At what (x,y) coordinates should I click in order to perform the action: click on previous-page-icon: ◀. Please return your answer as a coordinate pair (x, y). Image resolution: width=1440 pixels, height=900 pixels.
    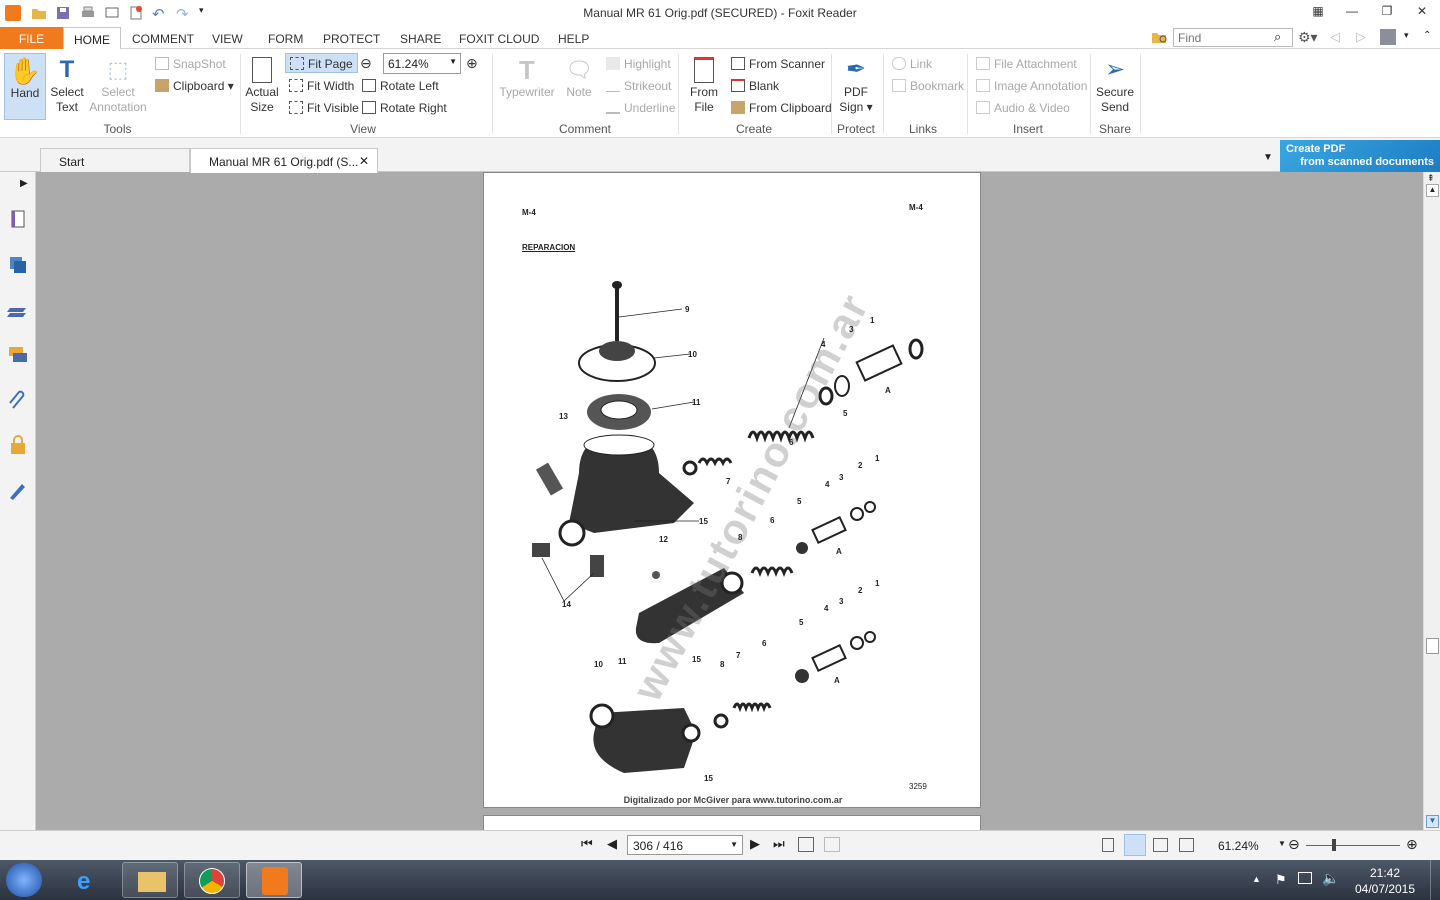
    Looking at the image, I should click on (612, 844).